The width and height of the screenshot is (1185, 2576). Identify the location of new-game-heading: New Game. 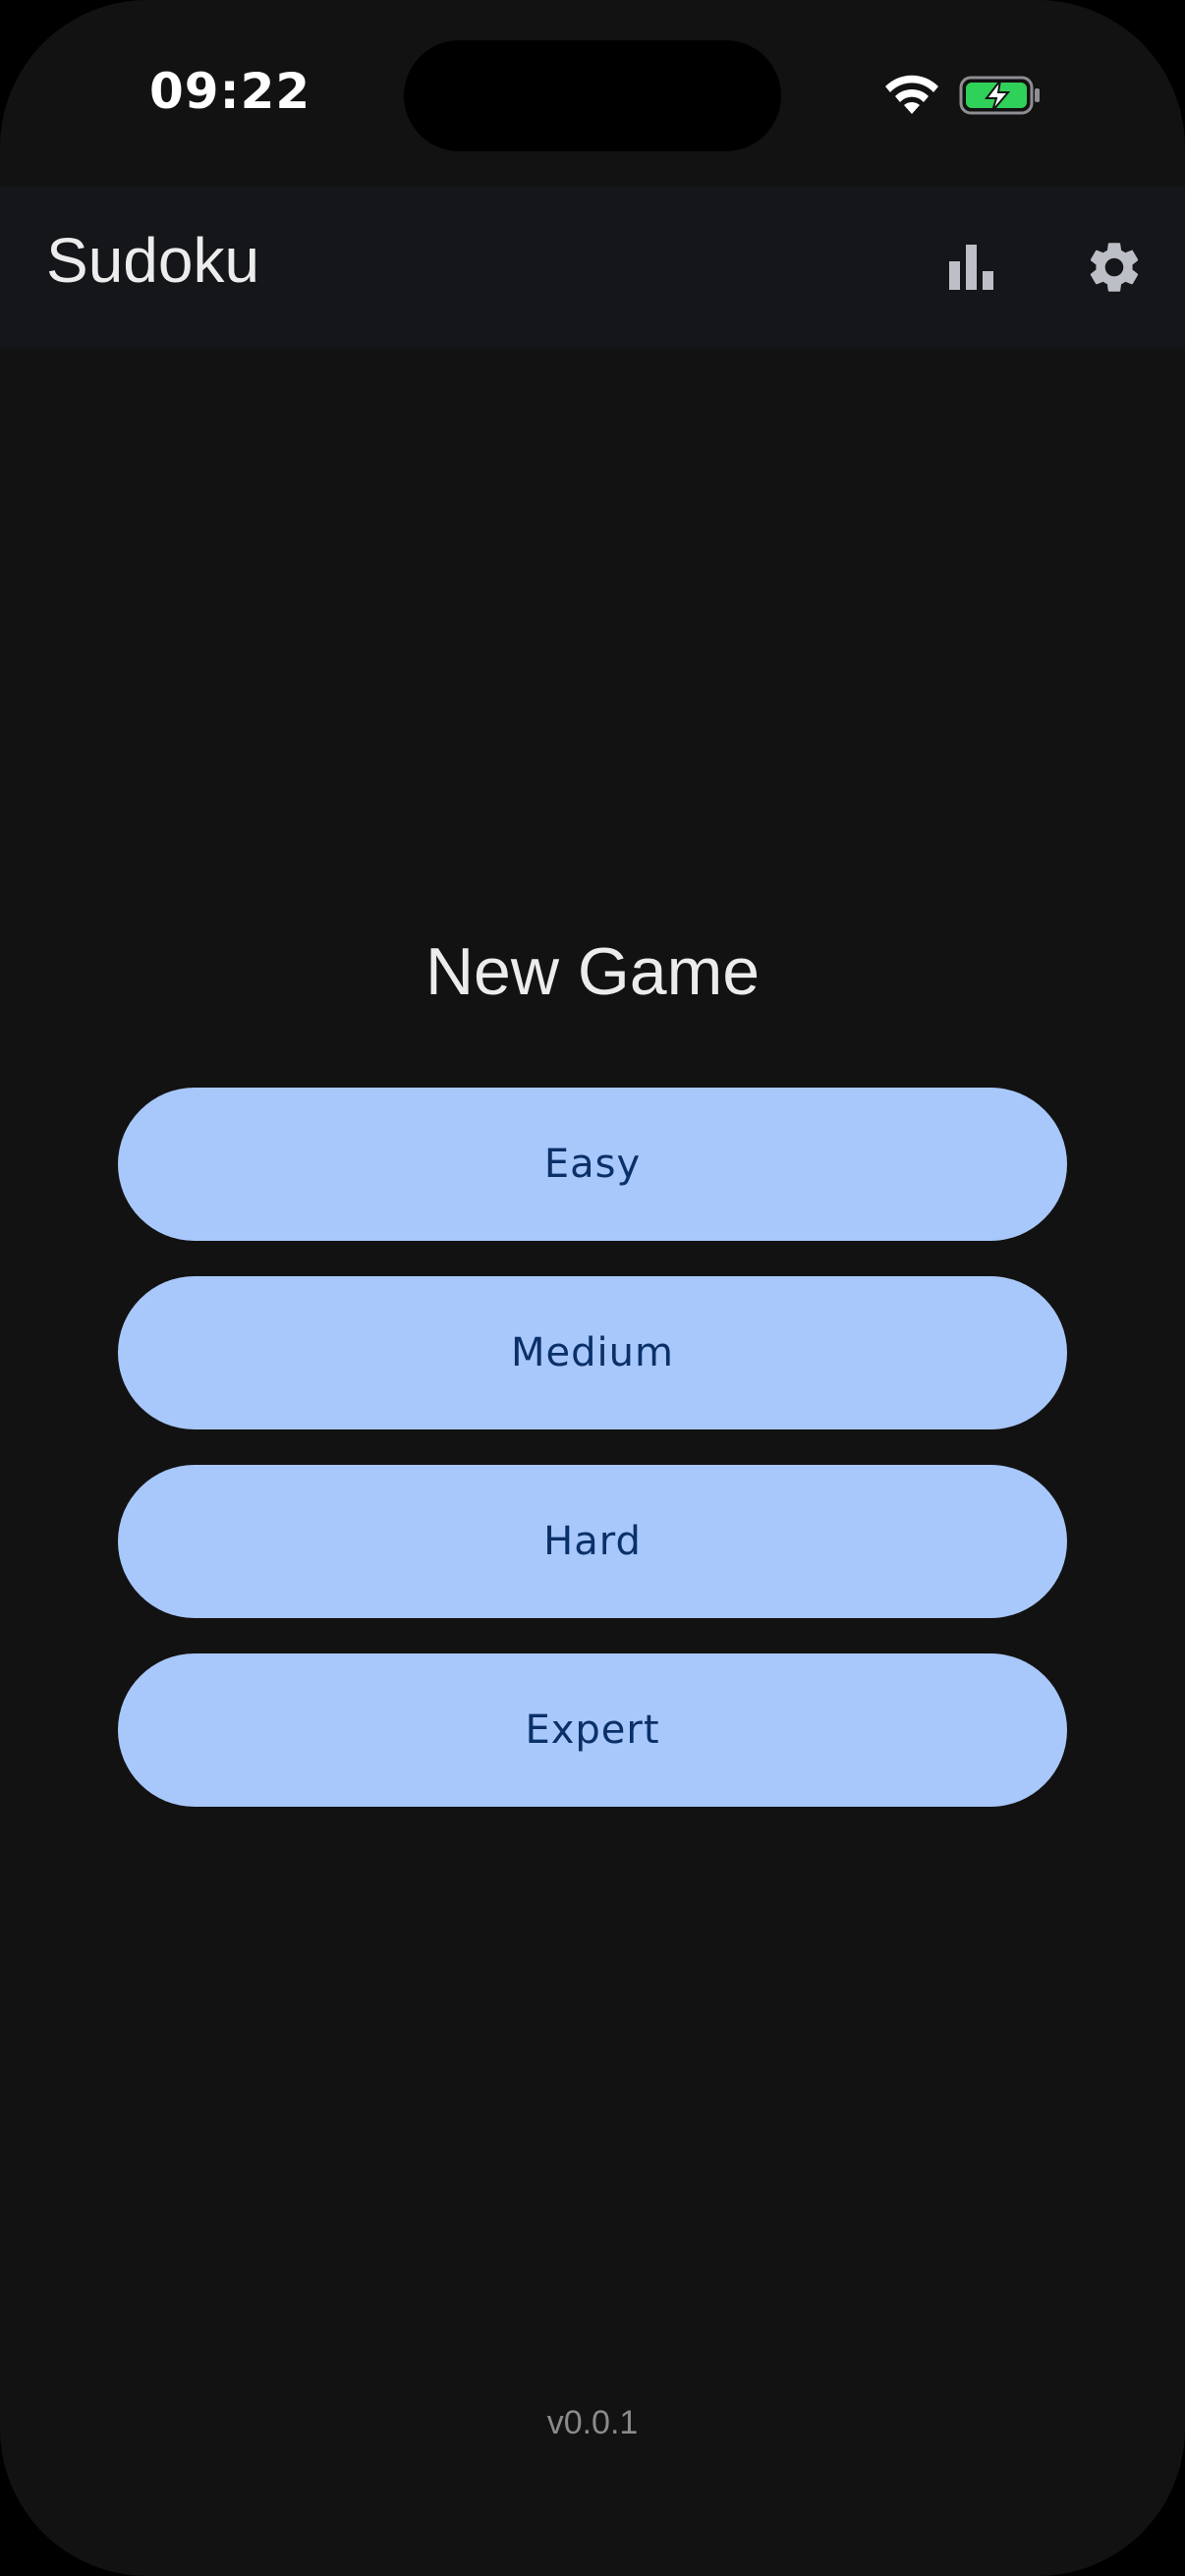
(592, 971).